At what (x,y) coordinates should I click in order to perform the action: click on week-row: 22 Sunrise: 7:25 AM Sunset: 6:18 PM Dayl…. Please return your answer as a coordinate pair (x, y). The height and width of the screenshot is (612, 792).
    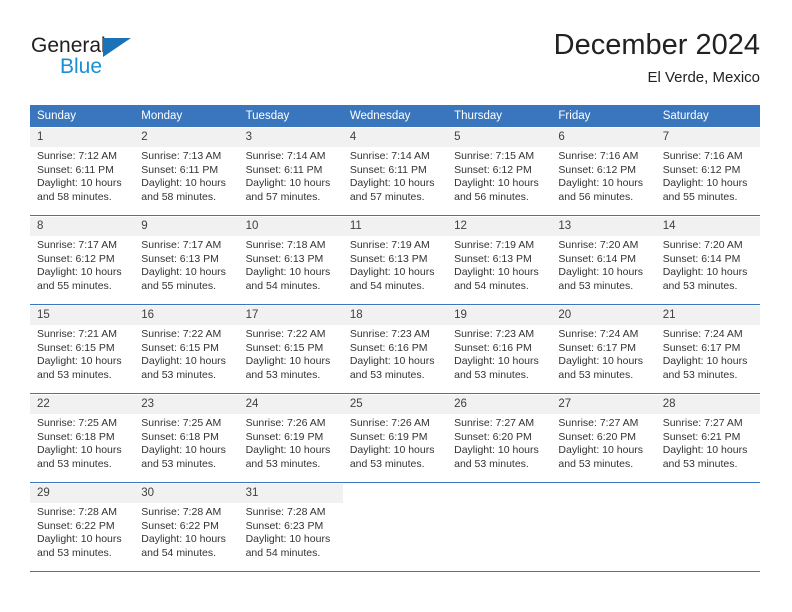
    Looking at the image, I should click on (395, 438).